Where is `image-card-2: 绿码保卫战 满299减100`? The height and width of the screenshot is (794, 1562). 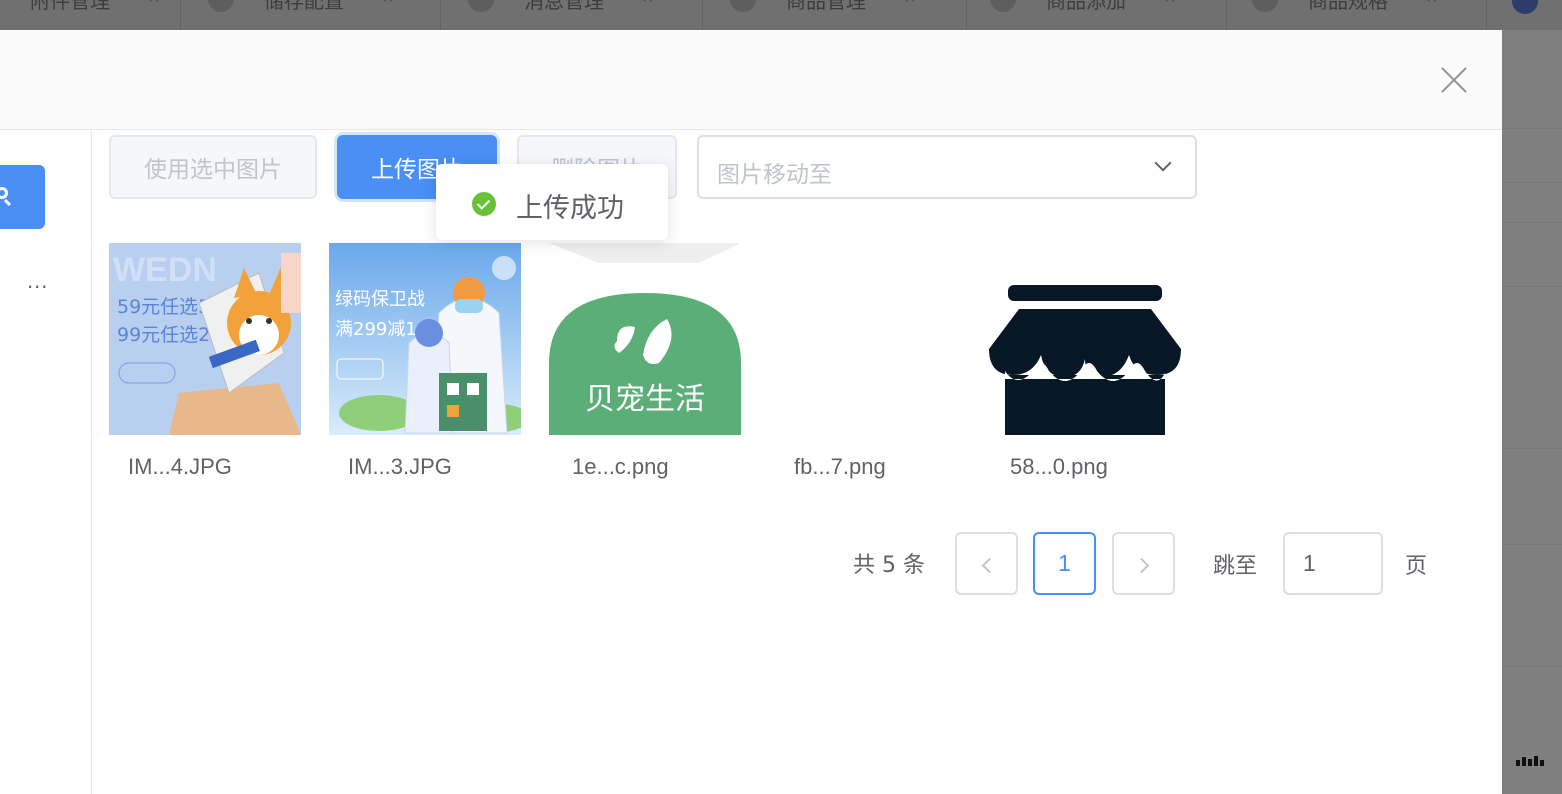
image-card-2: 绿码保卫战 满299减100 is located at coordinates (425, 339).